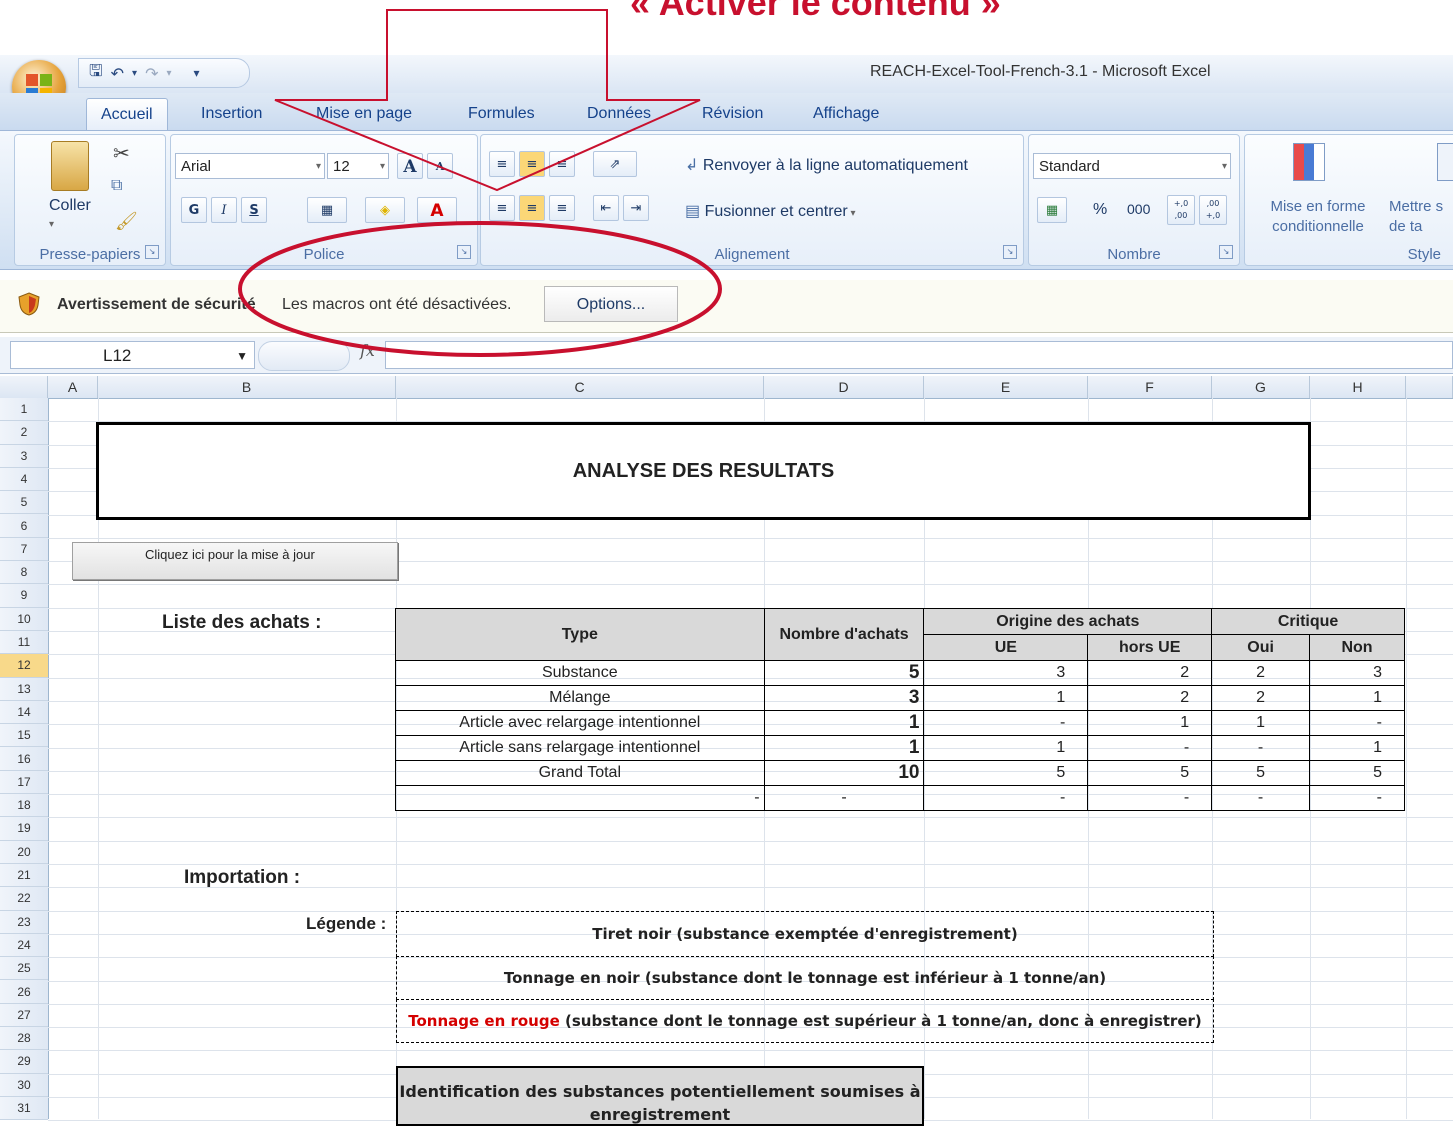 This screenshot has height=1126, width=1453. Describe the element at coordinates (1309, 162) in the screenshot. I see `conditional-format-icon` at that location.